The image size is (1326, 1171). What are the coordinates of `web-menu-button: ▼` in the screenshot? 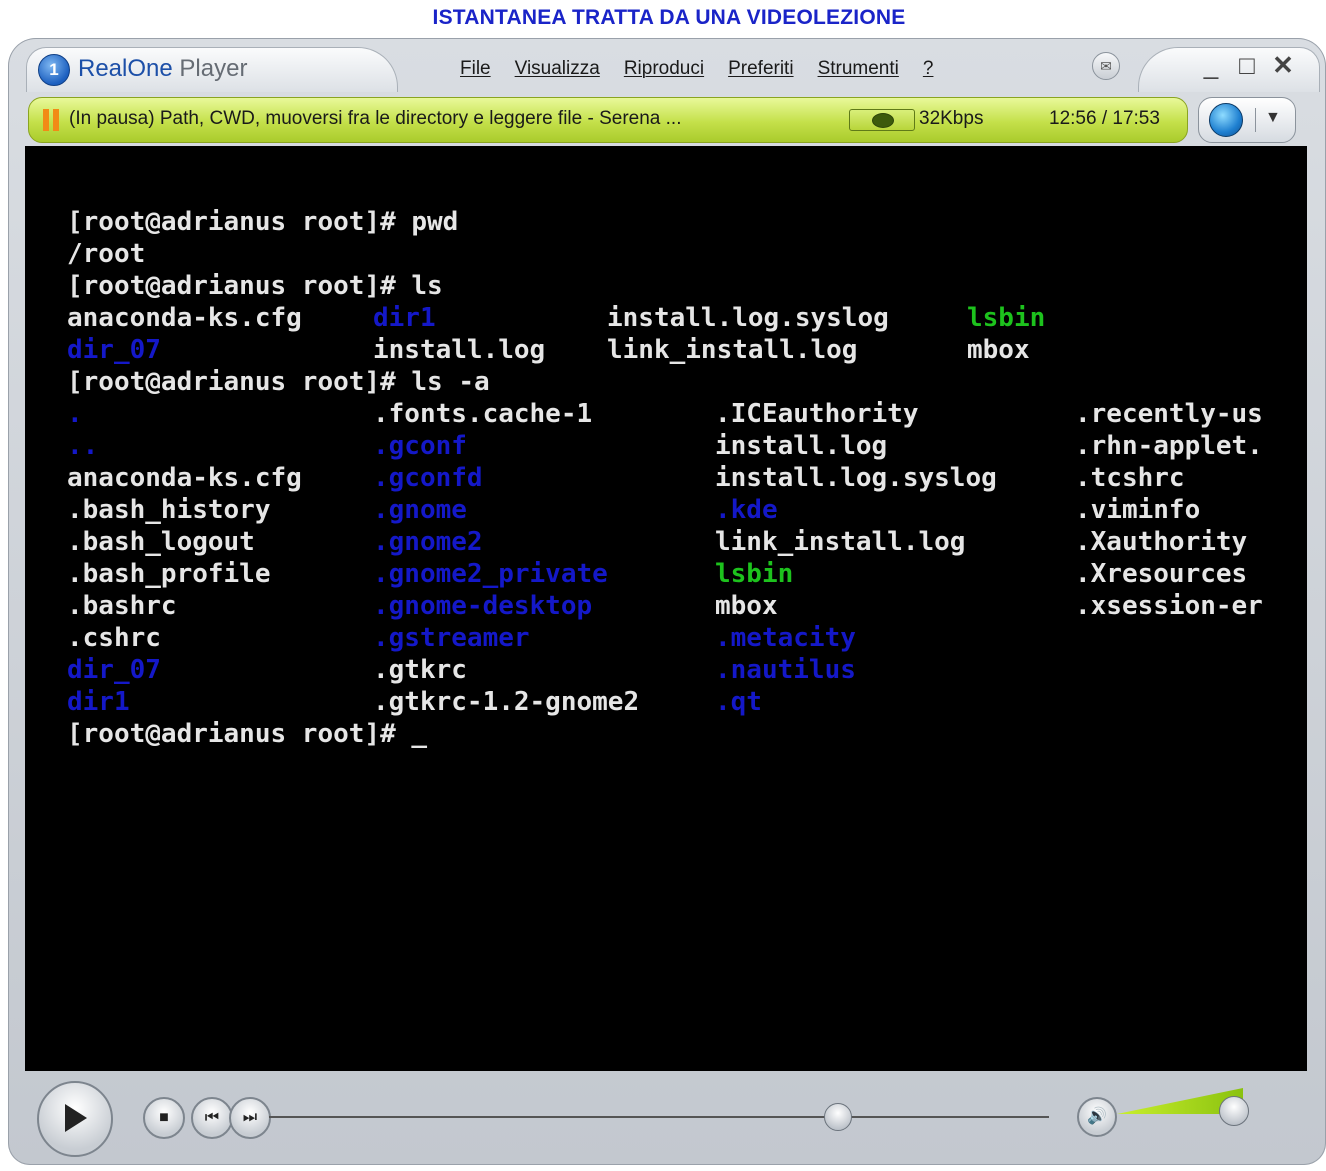 It's located at (1247, 120).